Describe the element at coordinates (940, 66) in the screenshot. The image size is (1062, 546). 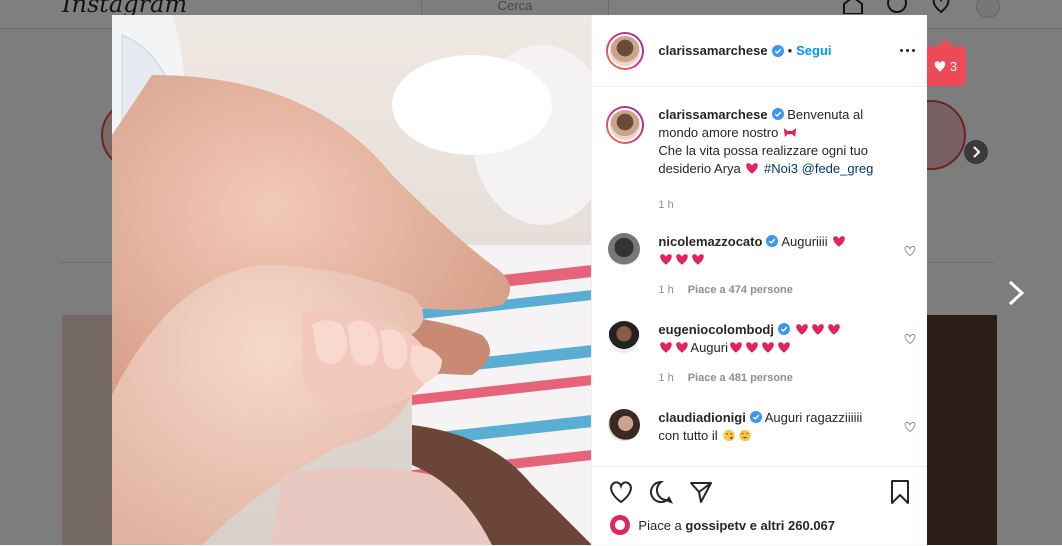
I see `heart-icon` at that location.